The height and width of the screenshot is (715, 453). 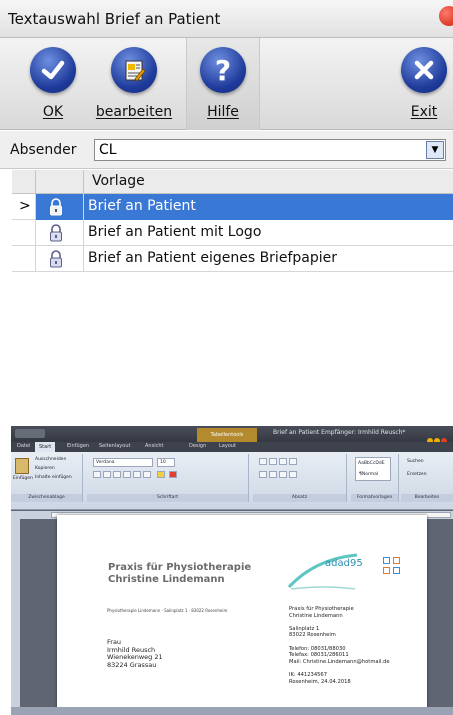 What do you see at coordinates (226, 19) in the screenshot?
I see `dialog-title-bar: Textauswahl Brief an Patient` at bounding box center [226, 19].